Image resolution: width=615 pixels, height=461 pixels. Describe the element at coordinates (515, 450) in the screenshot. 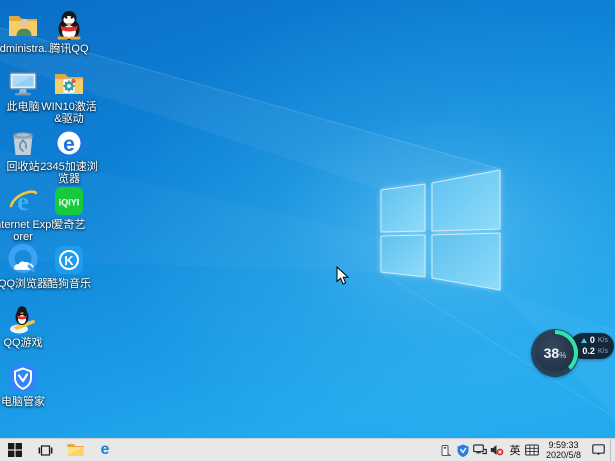

I see `ime-language-indicator: 英` at that location.